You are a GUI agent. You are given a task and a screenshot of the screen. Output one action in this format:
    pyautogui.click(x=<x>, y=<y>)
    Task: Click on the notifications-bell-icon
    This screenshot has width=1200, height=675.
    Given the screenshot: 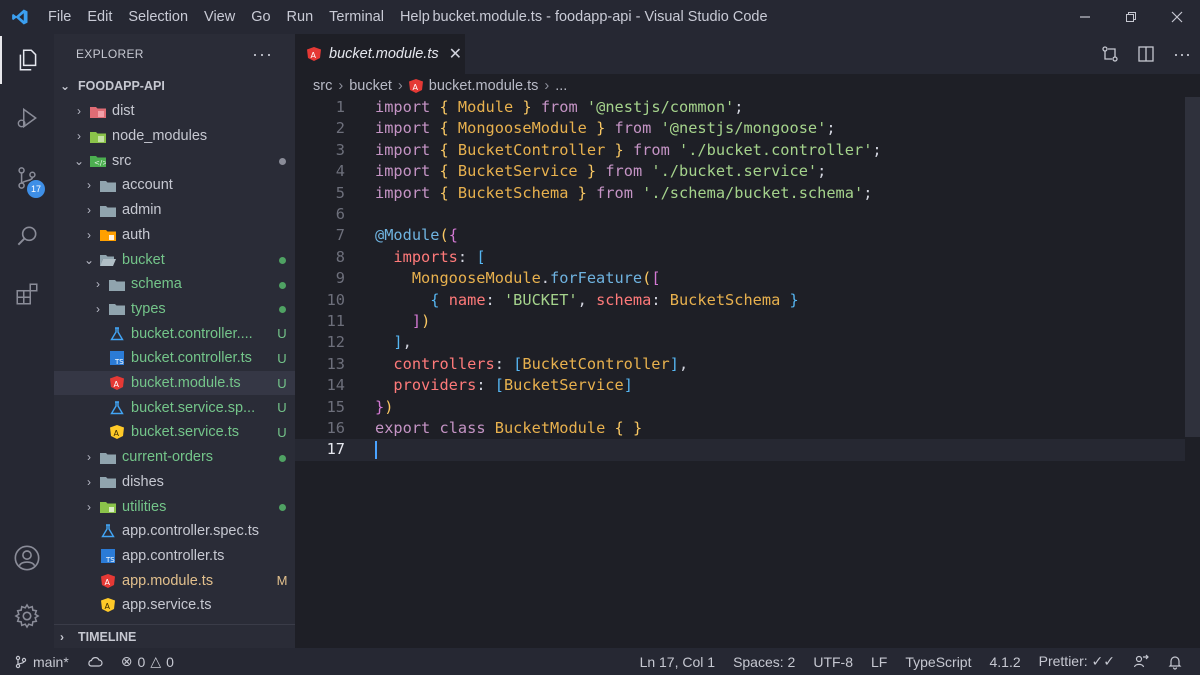 What is the action you would take?
    pyautogui.click(x=1175, y=662)
    